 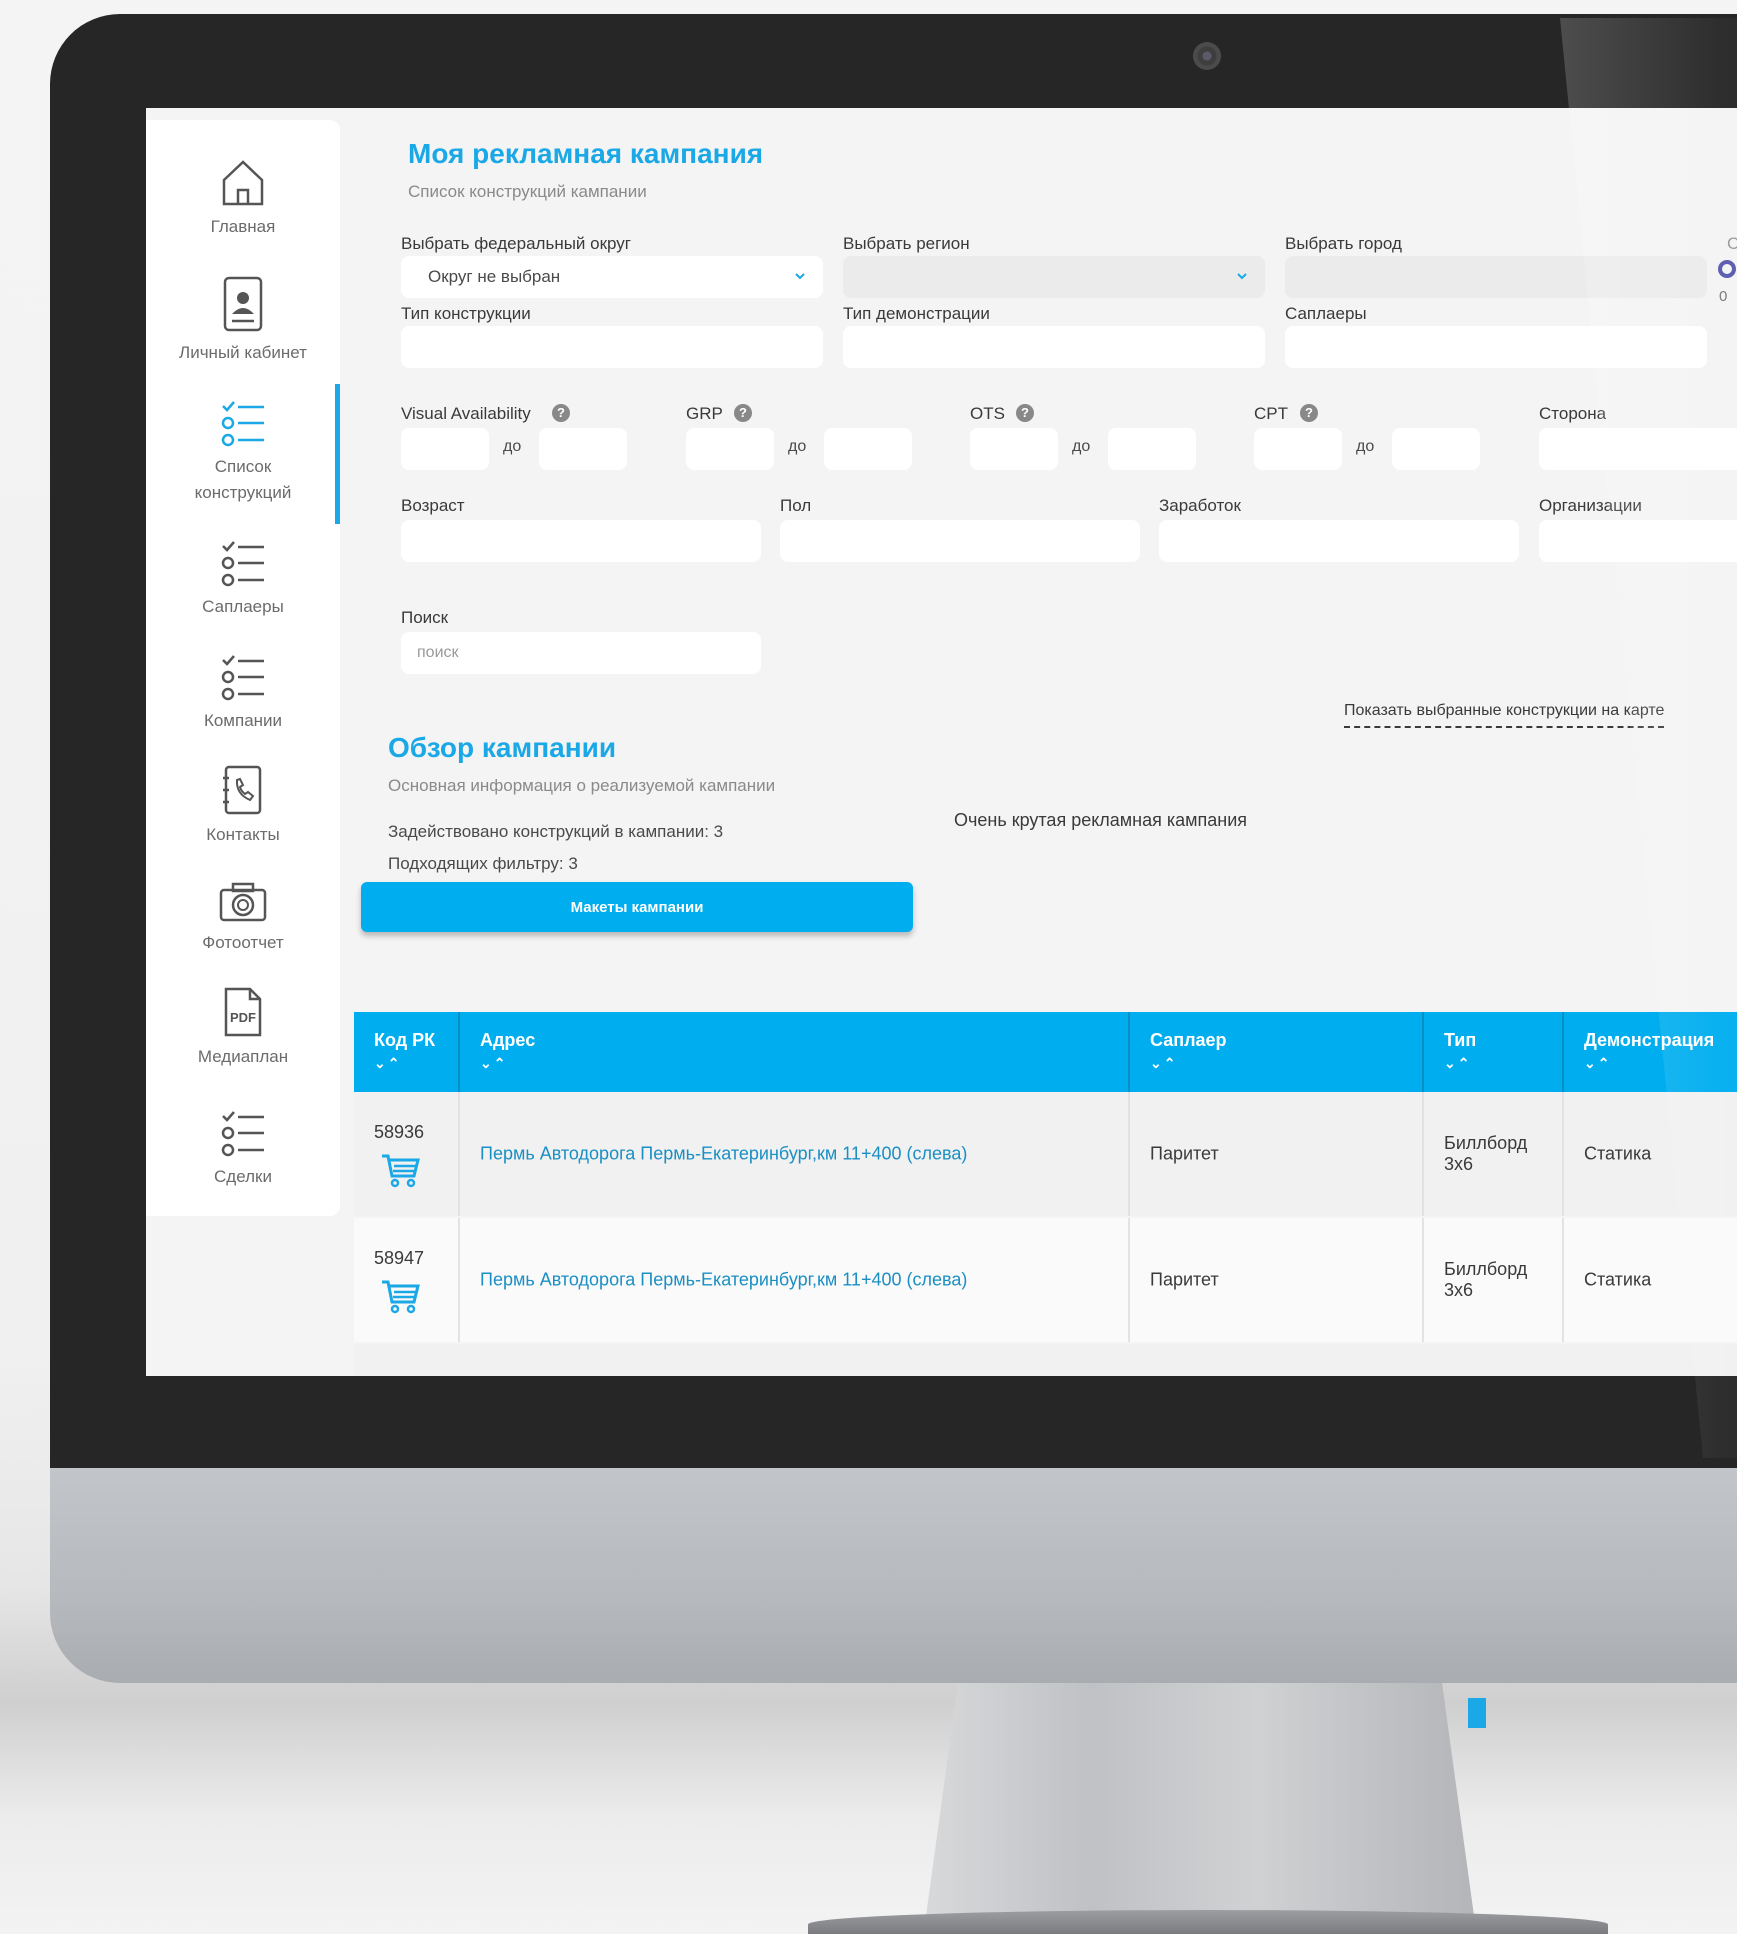 What do you see at coordinates (243, 806) in the screenshot?
I see `sidebar-item-contacts: Контакты` at bounding box center [243, 806].